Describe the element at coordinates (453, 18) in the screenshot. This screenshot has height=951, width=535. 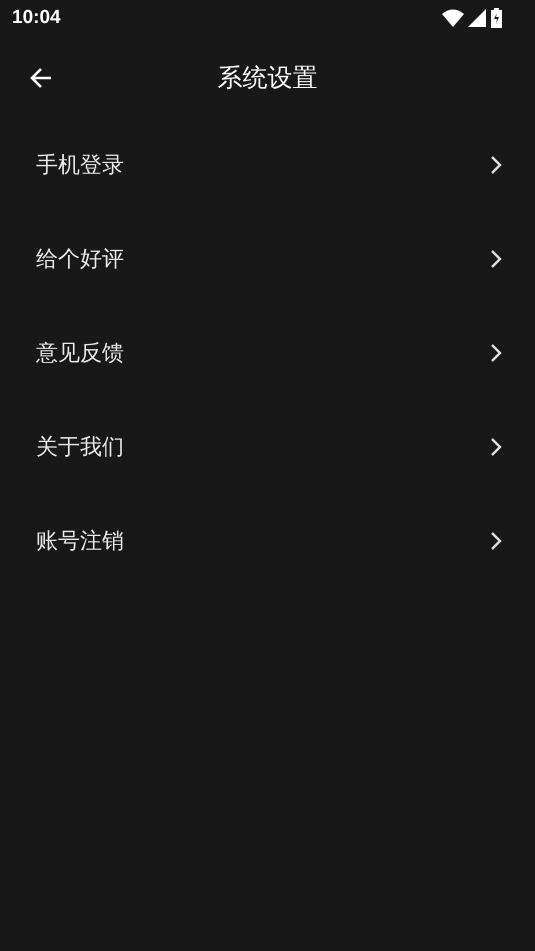
I see `wifi-icon` at that location.